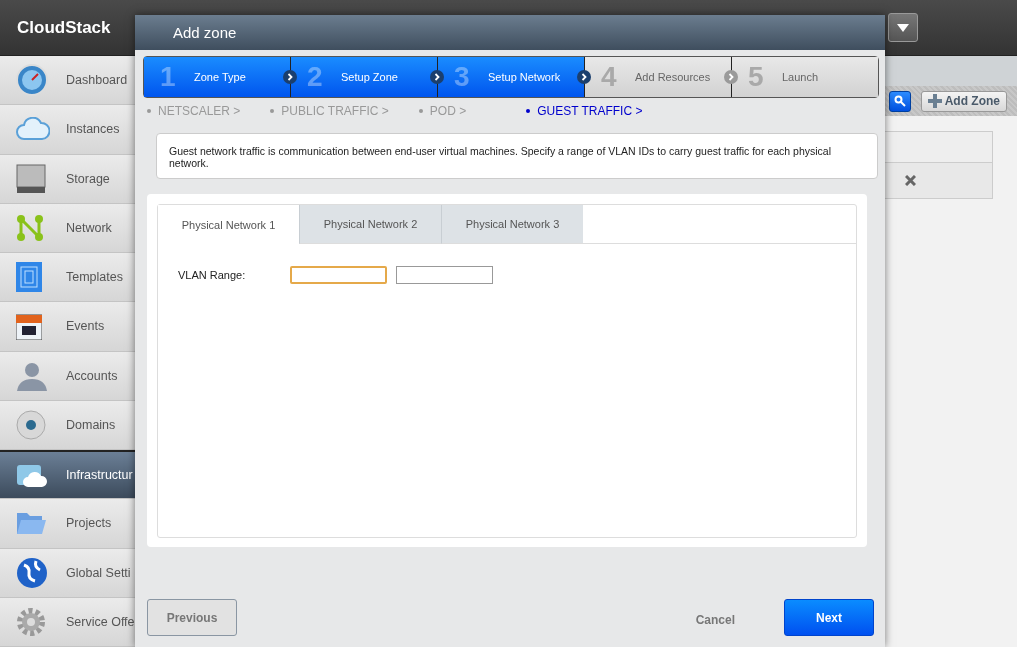 This screenshot has height=647, width=1017. I want to click on sidebar-item: Instances, so click(67, 130).